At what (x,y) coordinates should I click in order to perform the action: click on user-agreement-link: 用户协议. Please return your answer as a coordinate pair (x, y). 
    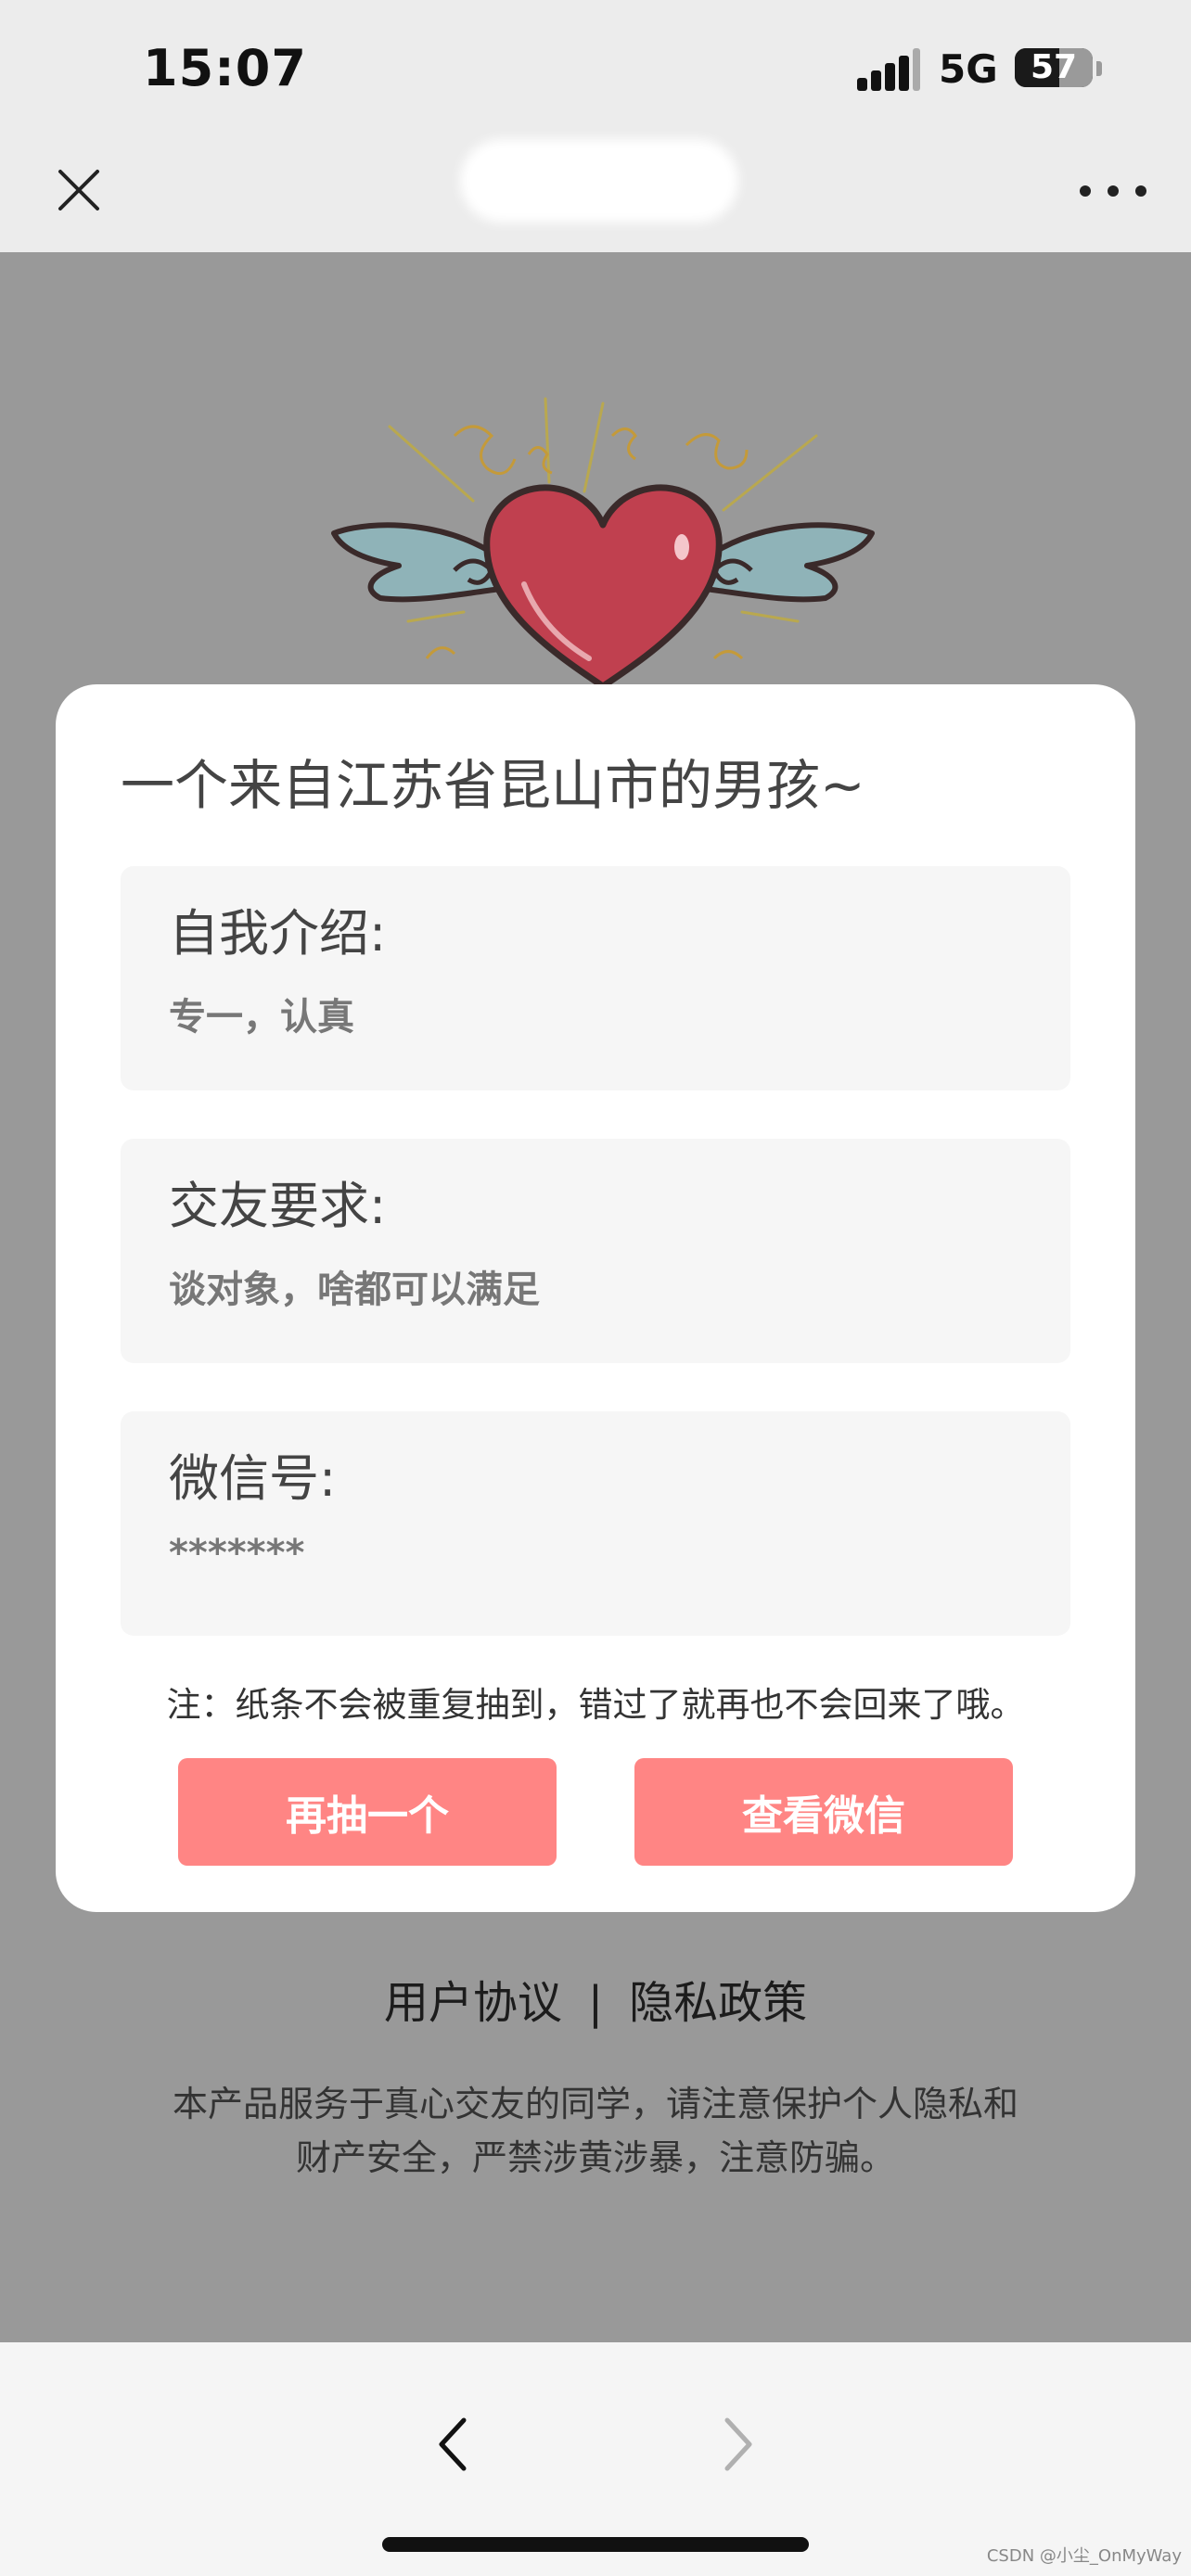
    Looking at the image, I should click on (473, 2003).